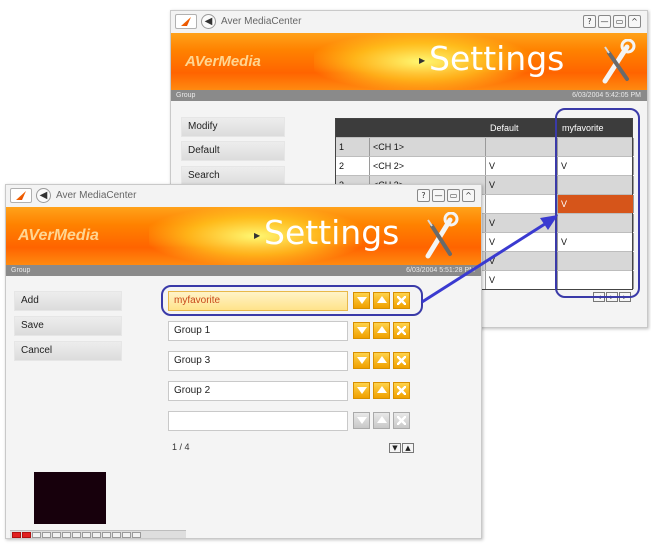 This screenshot has height=546, width=651. Describe the element at coordinates (489, 259) in the screenshot. I see `connector-arrow-icon` at that location.